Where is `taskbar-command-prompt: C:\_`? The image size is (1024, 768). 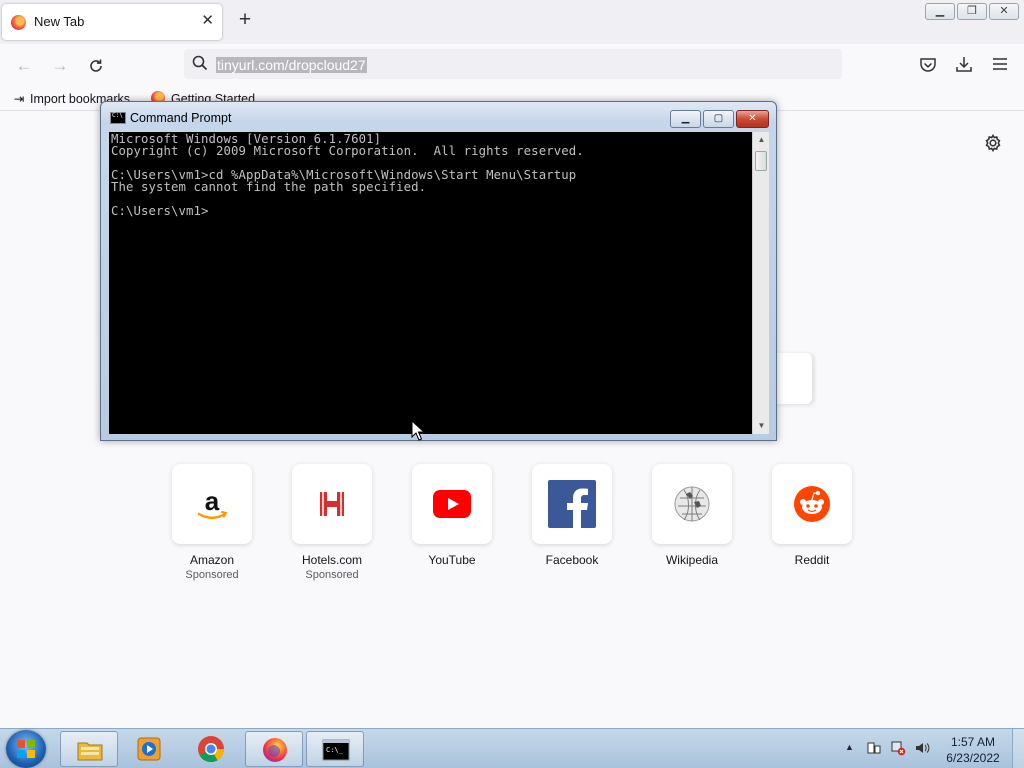
taskbar-command-prompt: C:\_ is located at coordinates (335, 749).